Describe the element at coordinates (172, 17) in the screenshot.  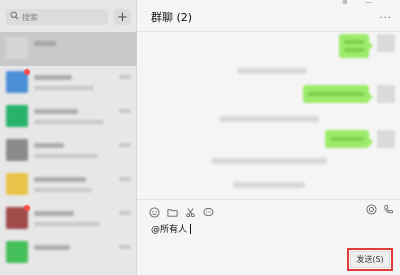
I see `chat-title: 群聊 (2)` at that location.